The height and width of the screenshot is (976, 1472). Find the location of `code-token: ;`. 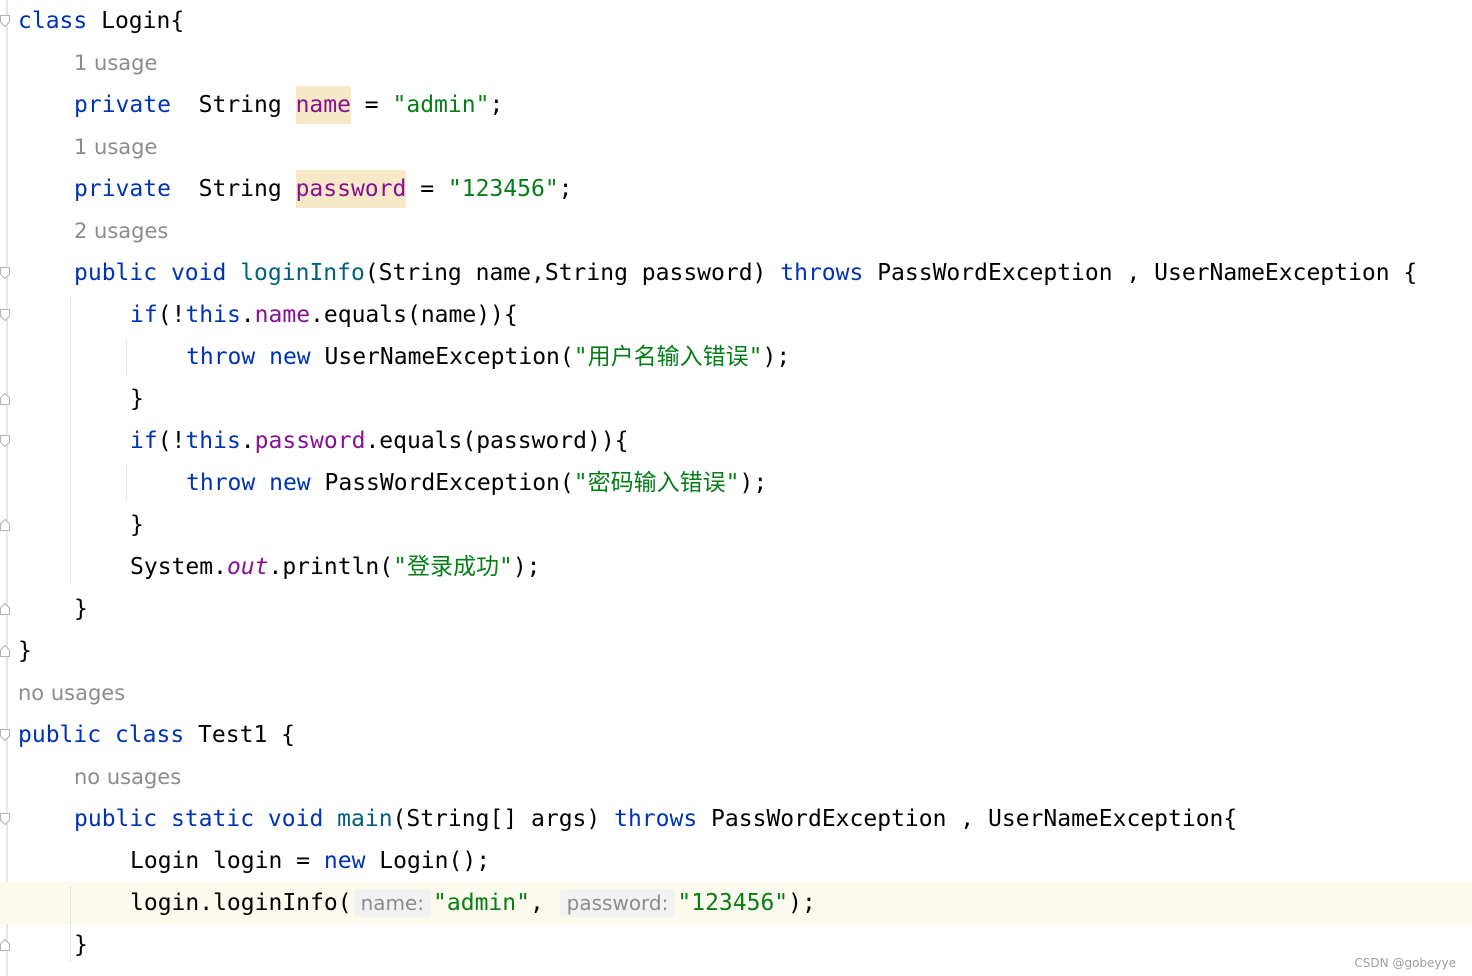

code-token: ; is located at coordinates (565, 189).